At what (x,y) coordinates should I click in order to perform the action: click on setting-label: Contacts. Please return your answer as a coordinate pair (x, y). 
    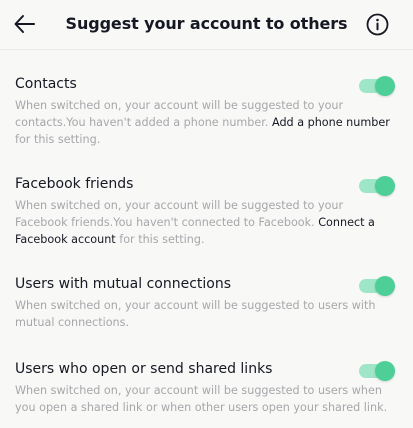
    Looking at the image, I should click on (46, 84).